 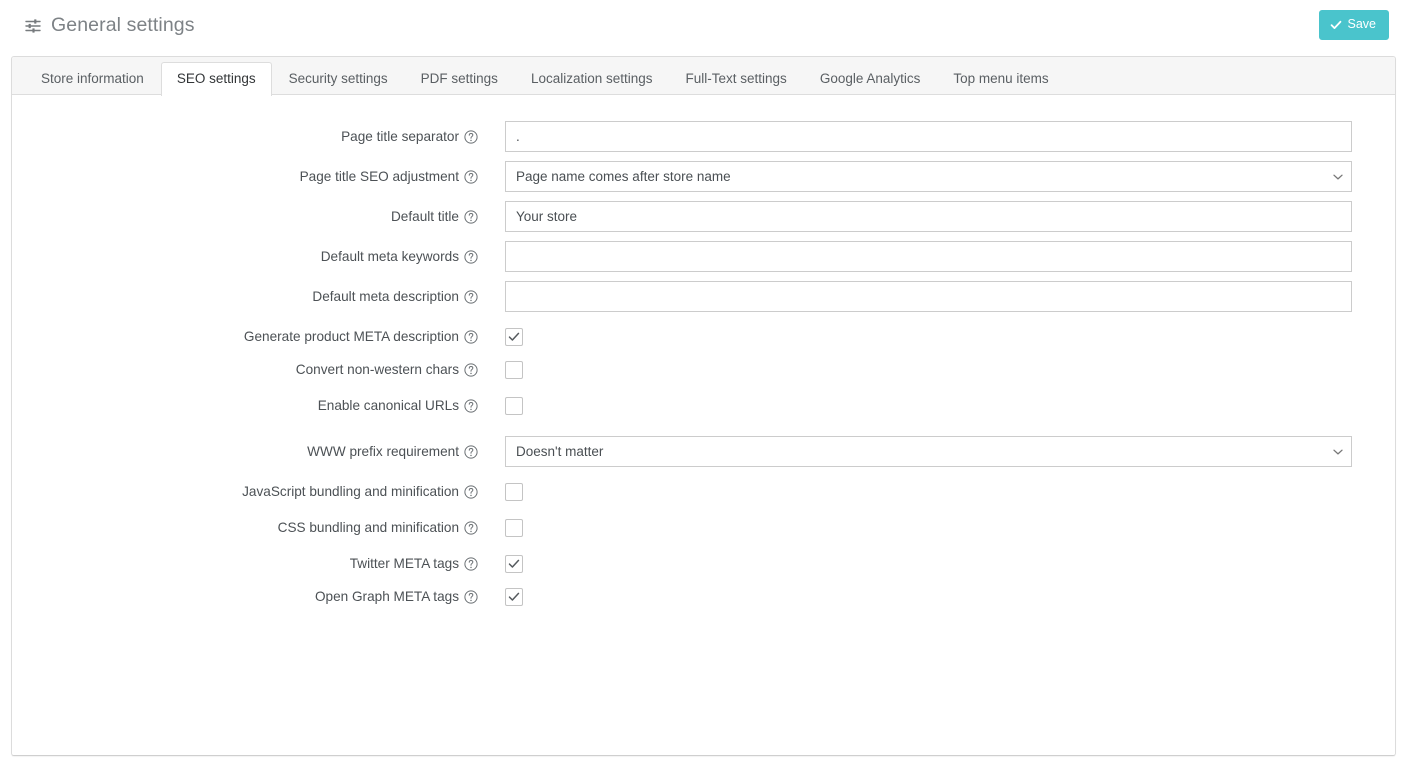 I want to click on form-row-open-graph-meta-tags: Open Graph META tags, so click(x=703, y=597).